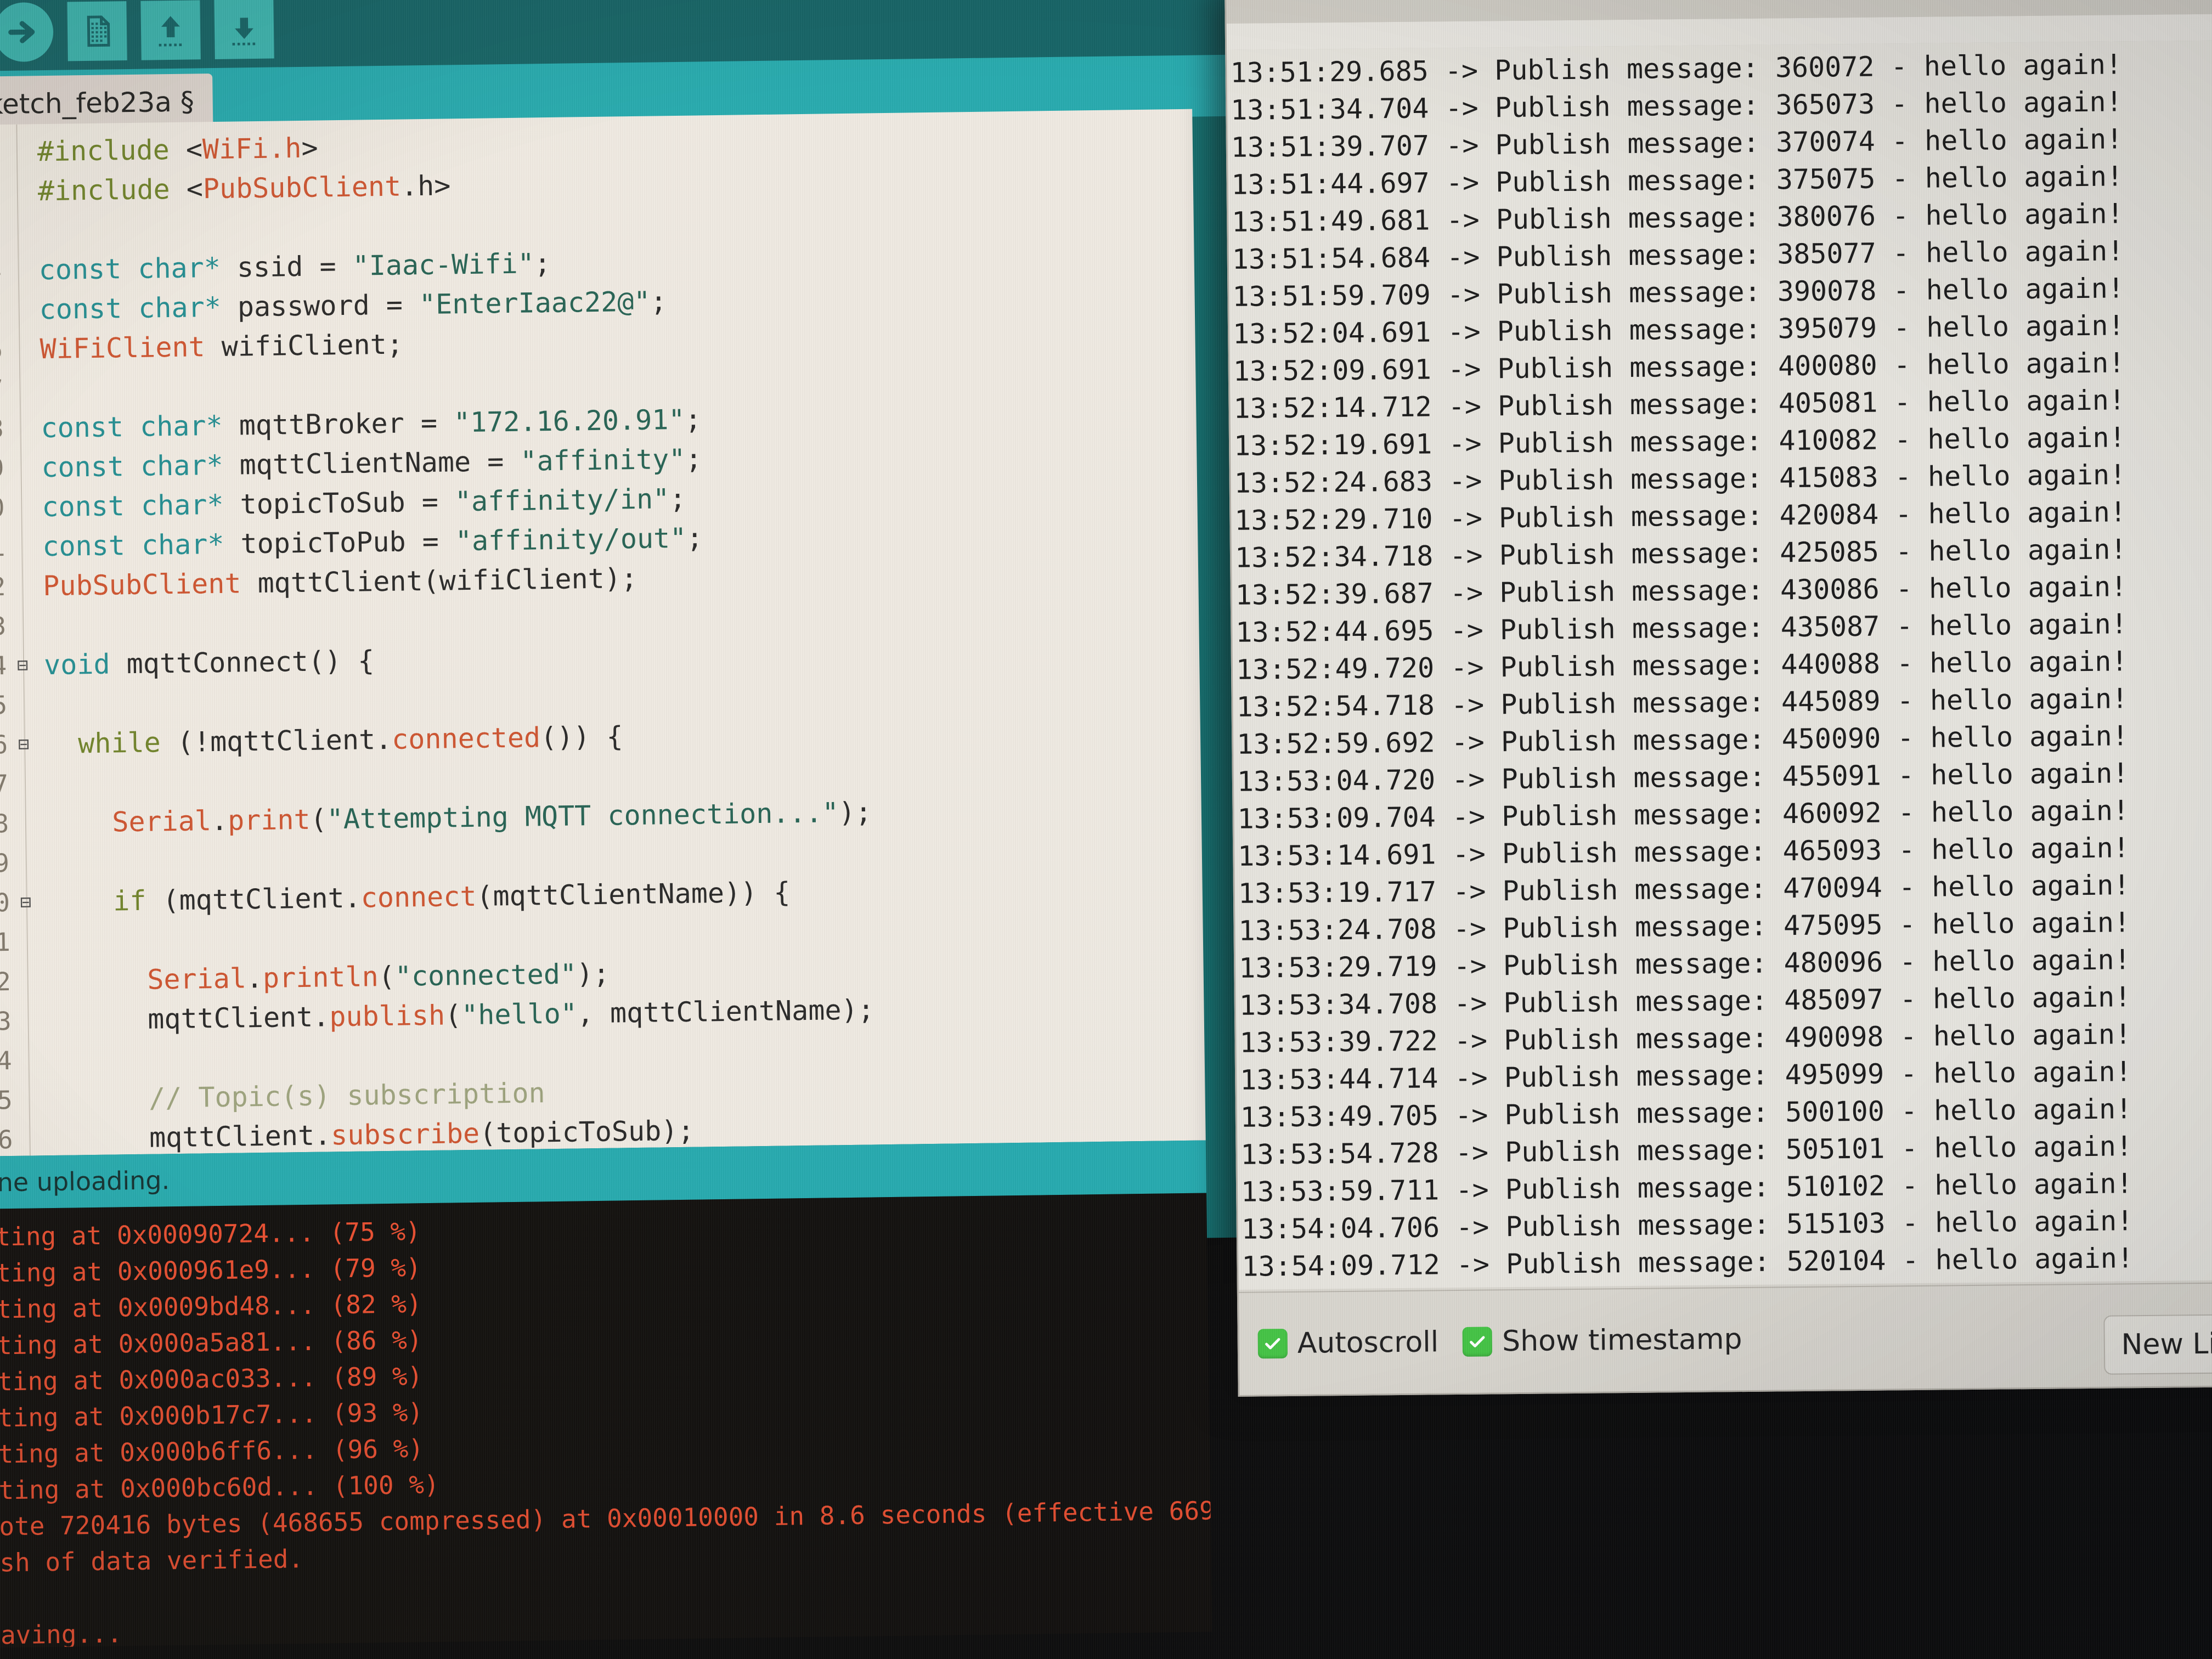  Describe the element at coordinates (1, 271) in the screenshot. I see `line-number: 4` at that location.